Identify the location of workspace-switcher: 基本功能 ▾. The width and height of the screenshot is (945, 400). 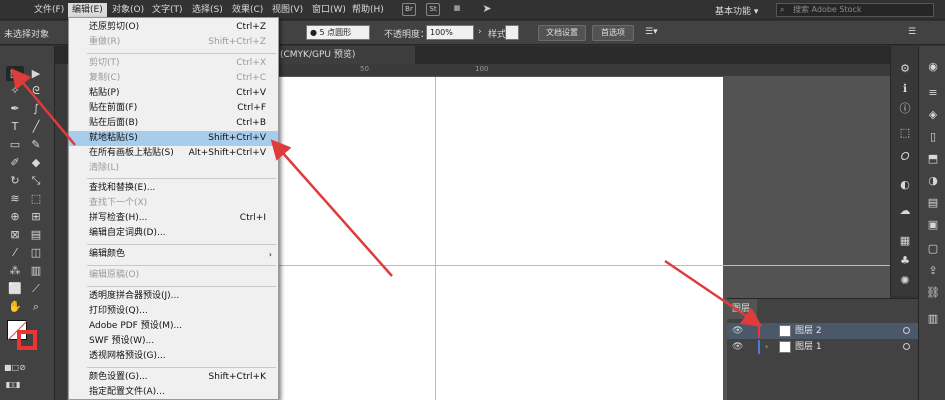
(736, 10).